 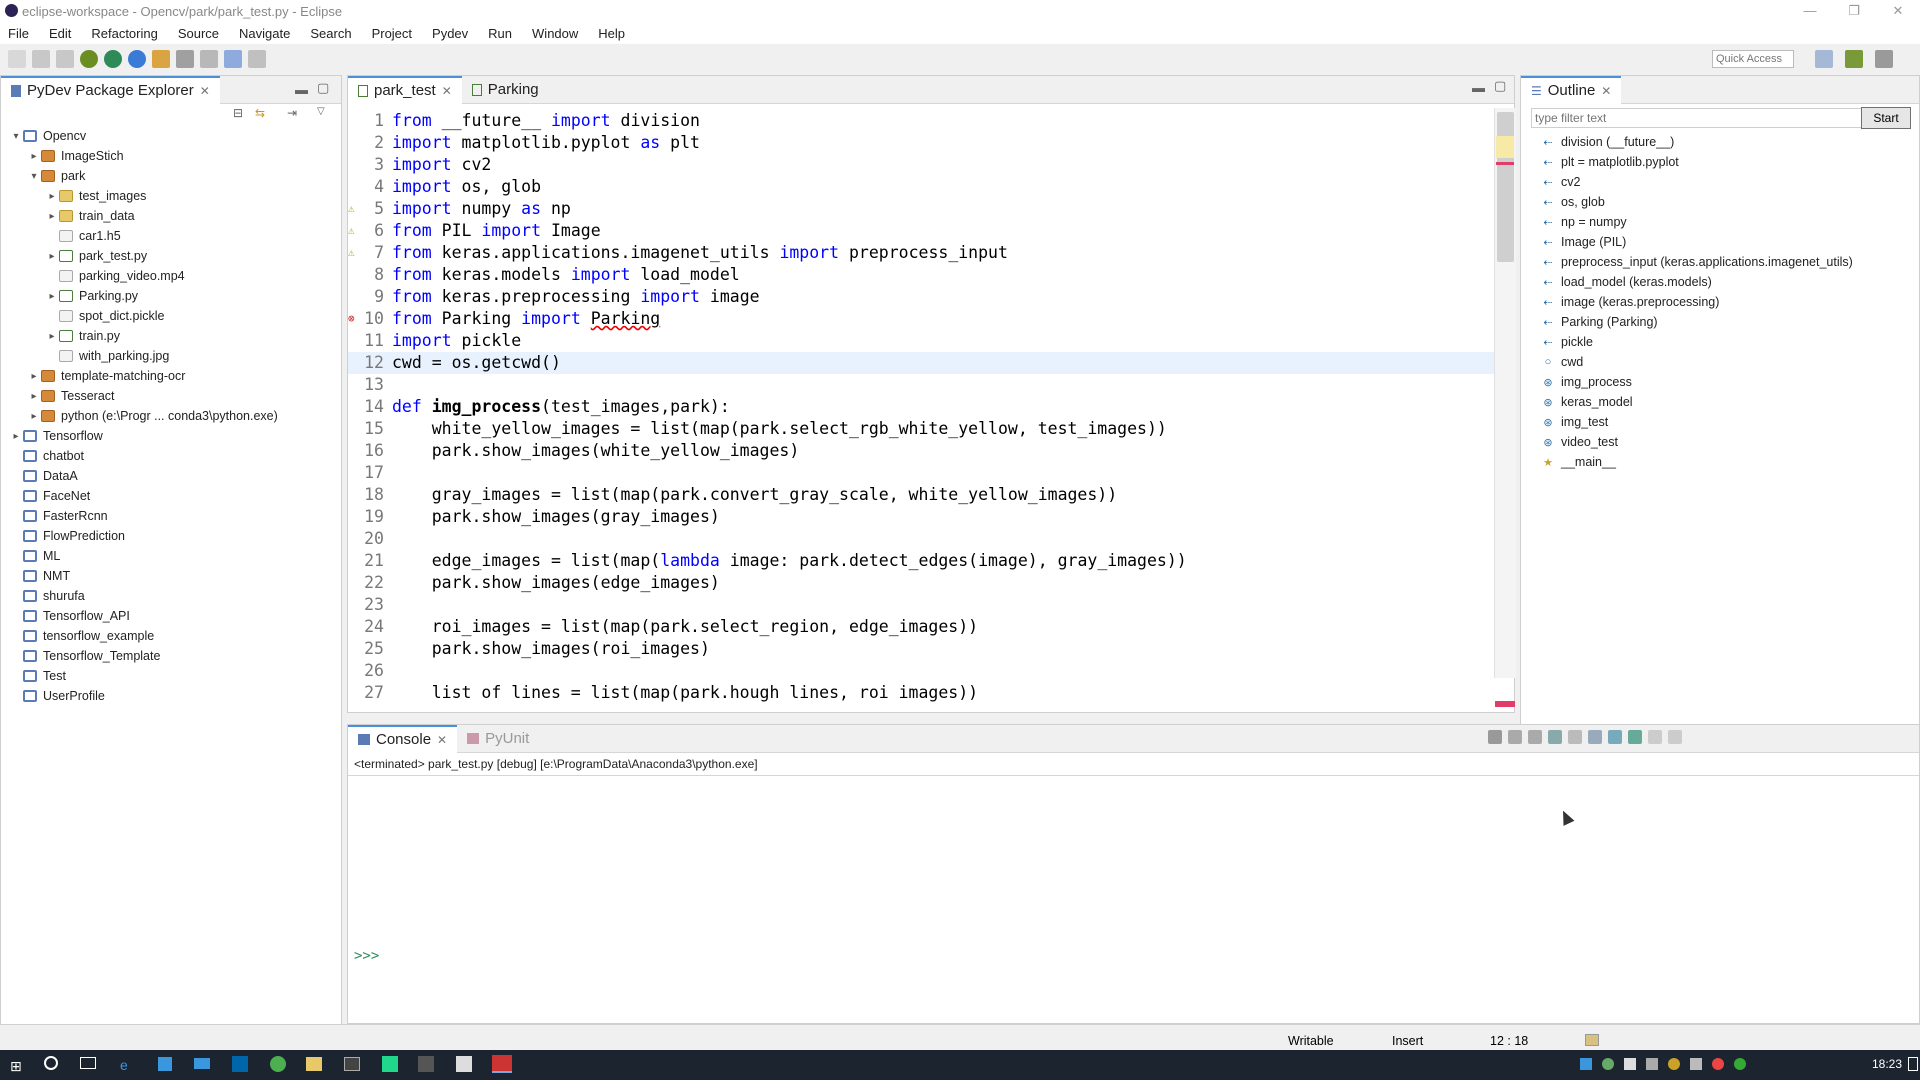 I want to click on tree-item: FasterRcnn, so click(x=175, y=516).